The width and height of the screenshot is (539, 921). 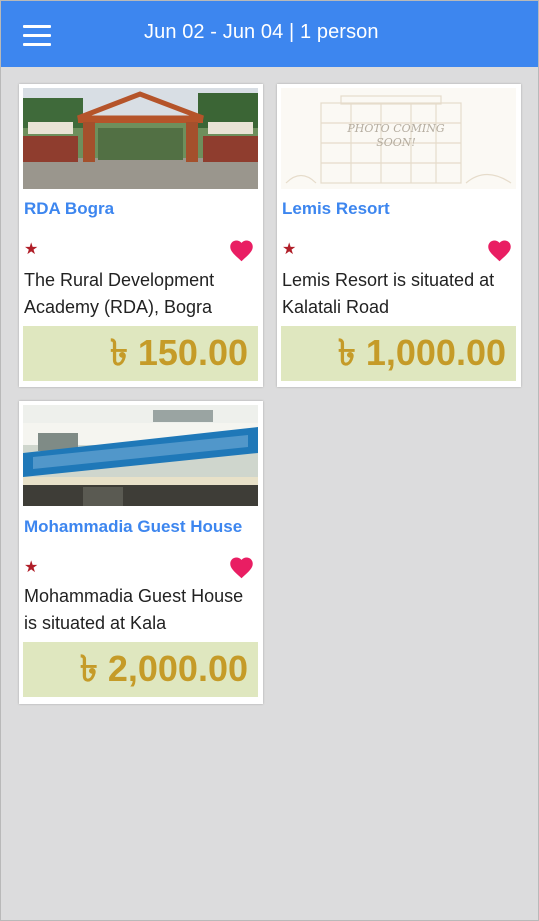 I want to click on price-box: ৳ 1,000.00, so click(x=398, y=353).